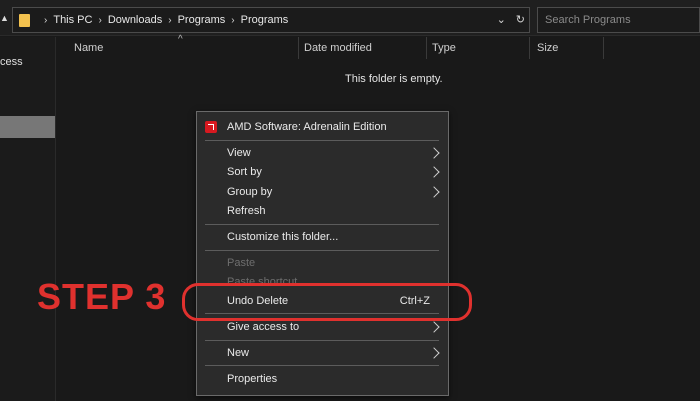 This screenshot has width=700, height=406. Describe the element at coordinates (4, 18) in the screenshot. I see `back-arrow-icon: ▲` at that location.